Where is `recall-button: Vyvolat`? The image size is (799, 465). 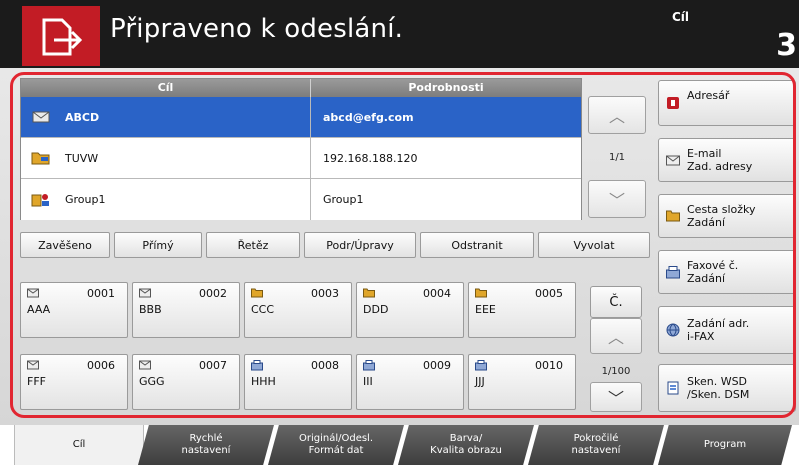 recall-button: Vyvolat is located at coordinates (594, 245).